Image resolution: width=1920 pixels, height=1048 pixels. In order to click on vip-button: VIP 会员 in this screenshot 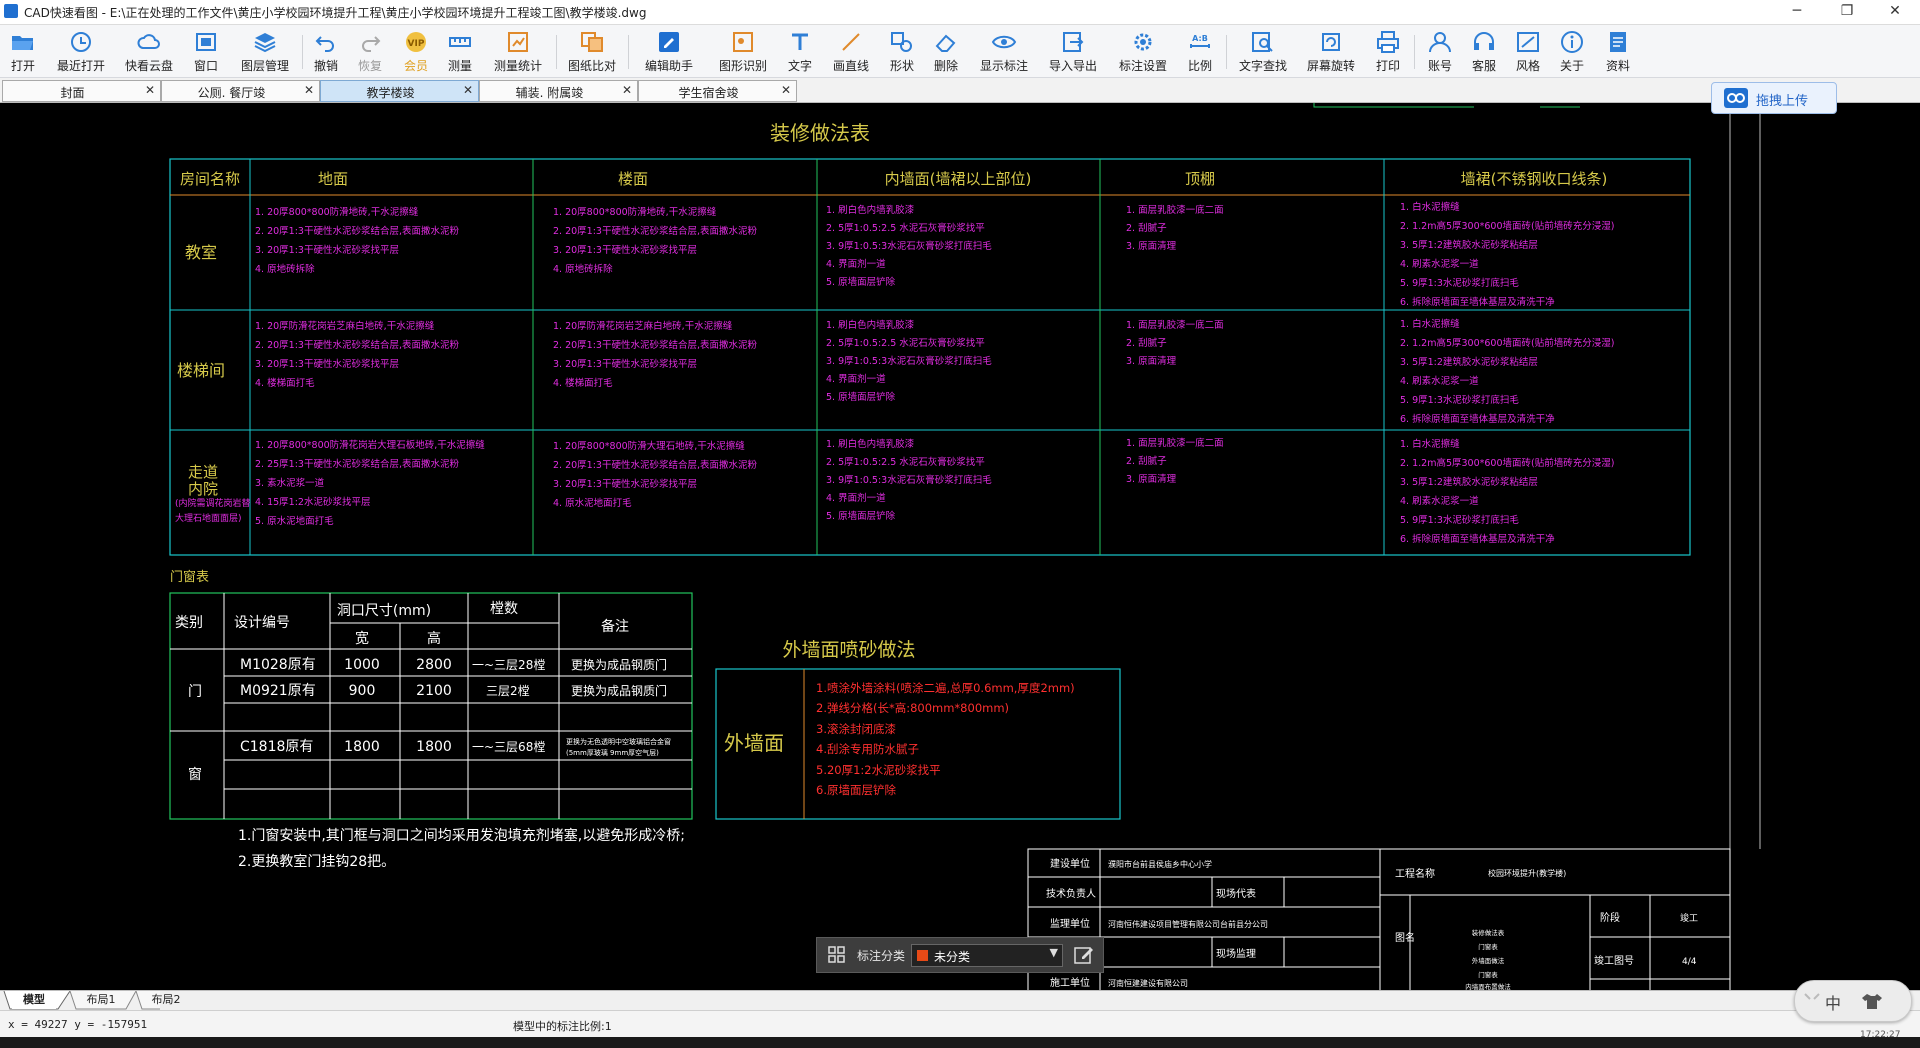, I will do `click(416, 51)`.